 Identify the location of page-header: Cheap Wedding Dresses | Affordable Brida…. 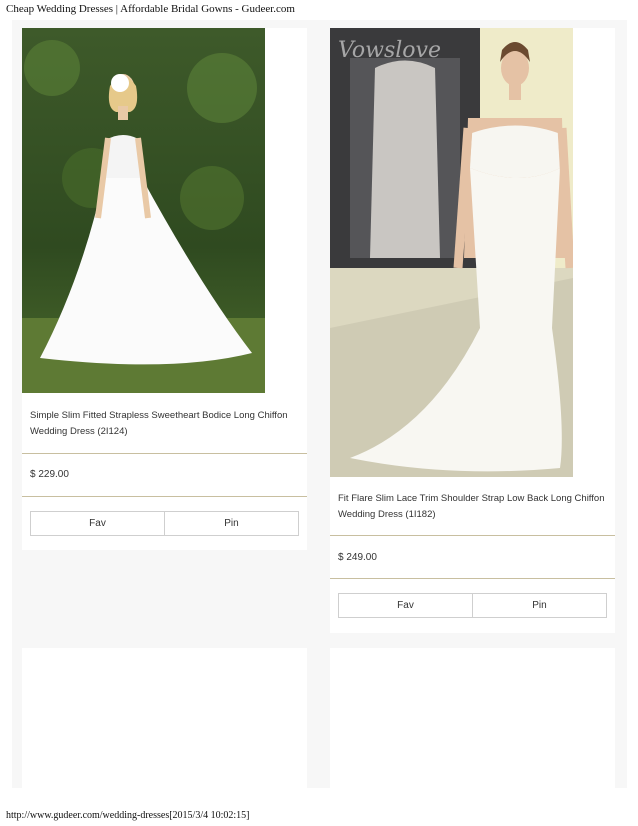
(150, 9).